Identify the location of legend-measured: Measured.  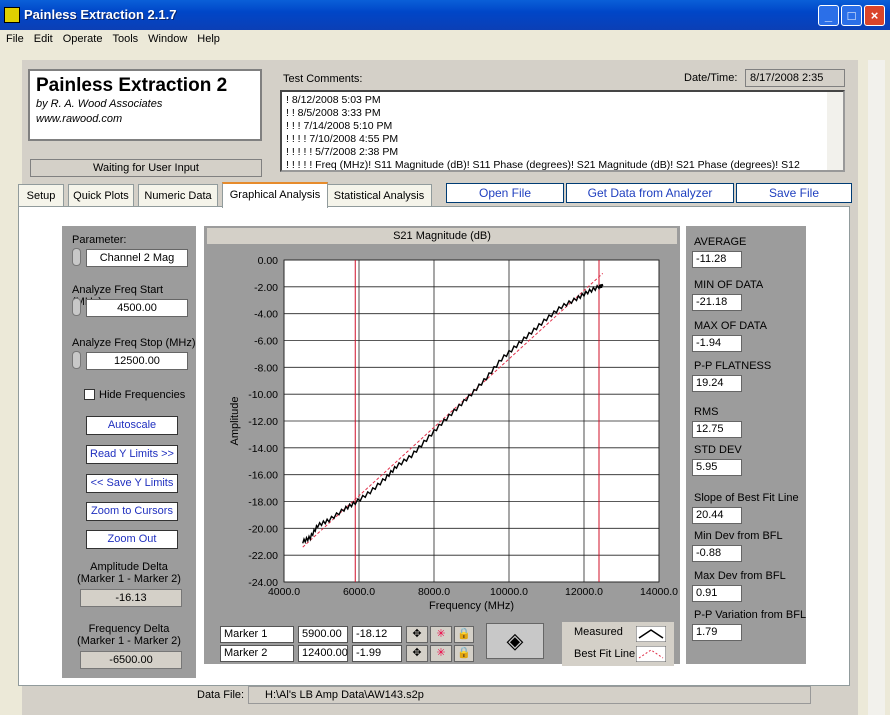
(598, 632).